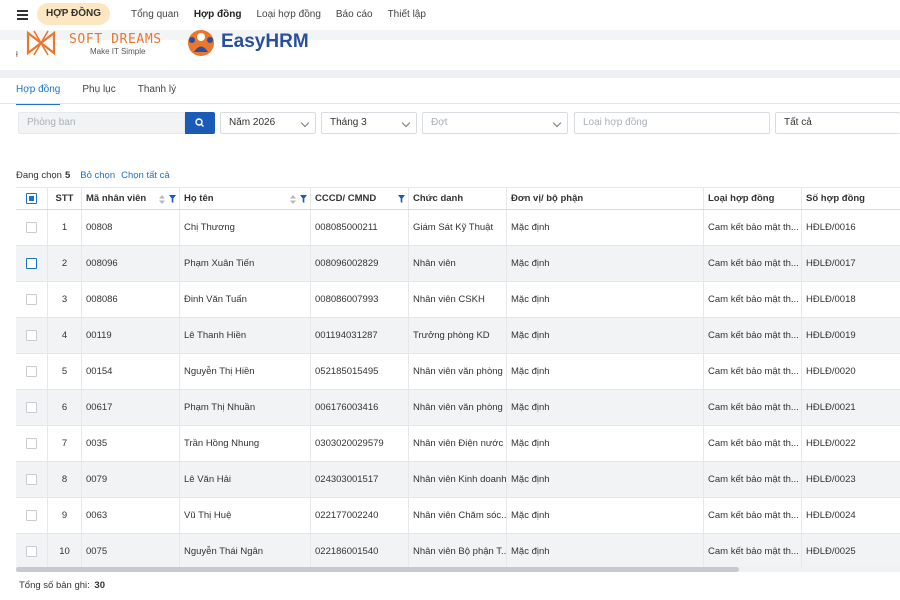 This screenshot has height=600, width=900. I want to click on department-filter: Phòng ban, so click(101, 123).